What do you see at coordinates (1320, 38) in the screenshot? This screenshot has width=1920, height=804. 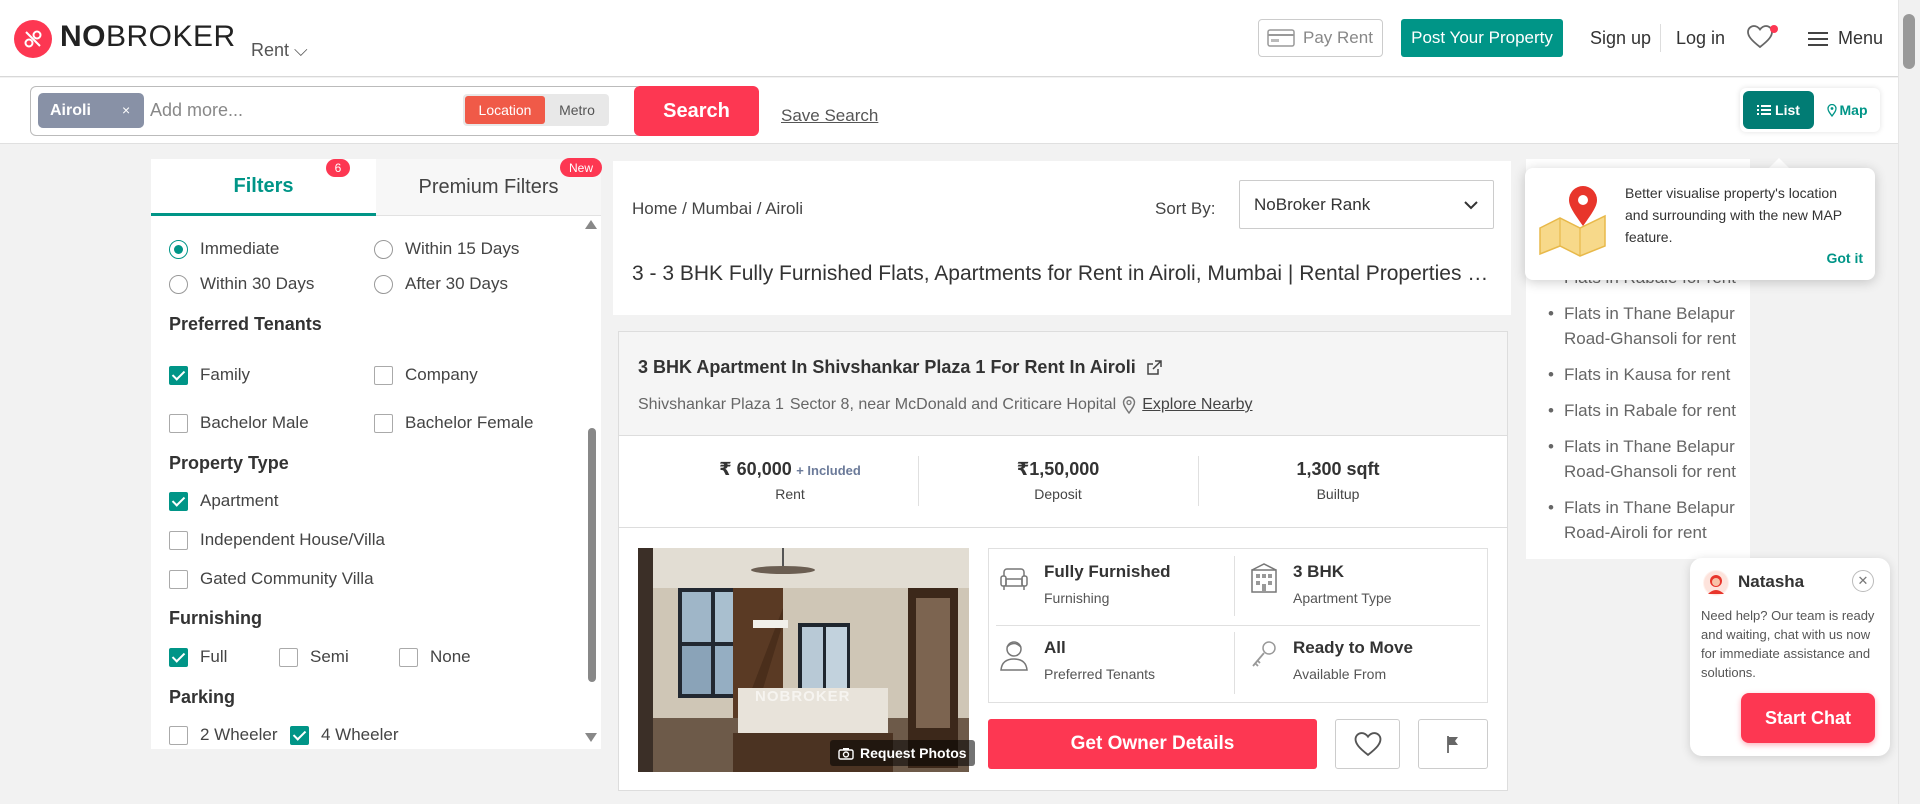 I see `pay-rent-button: Pay Rent` at bounding box center [1320, 38].